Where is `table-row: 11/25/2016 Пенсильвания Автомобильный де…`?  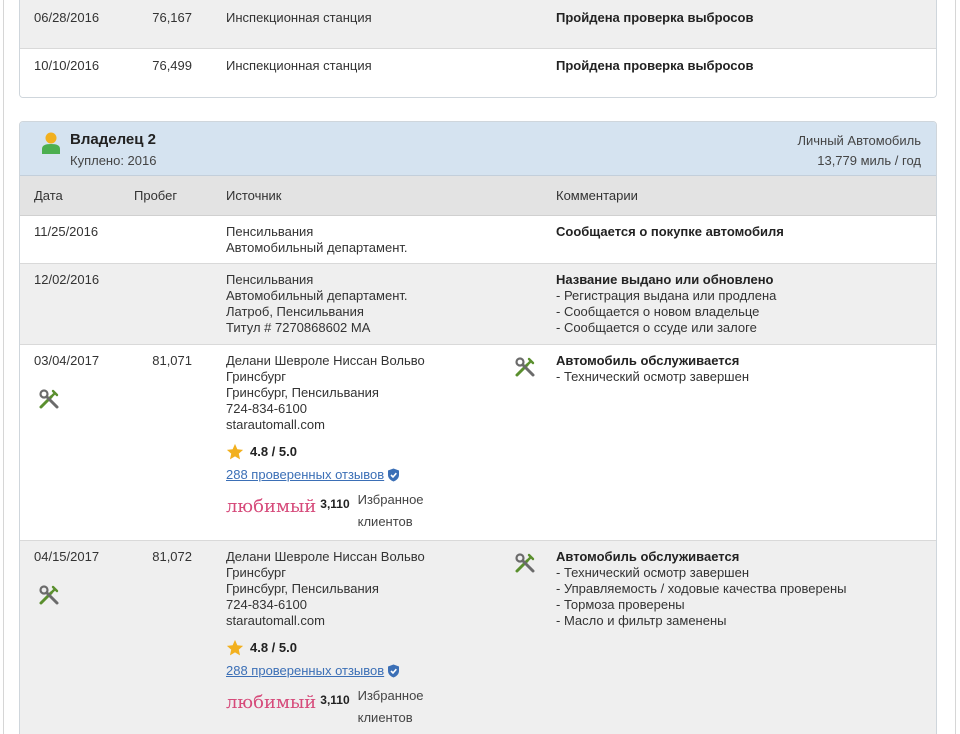 table-row: 11/25/2016 Пенсильвания Автомобильный де… is located at coordinates (478, 240).